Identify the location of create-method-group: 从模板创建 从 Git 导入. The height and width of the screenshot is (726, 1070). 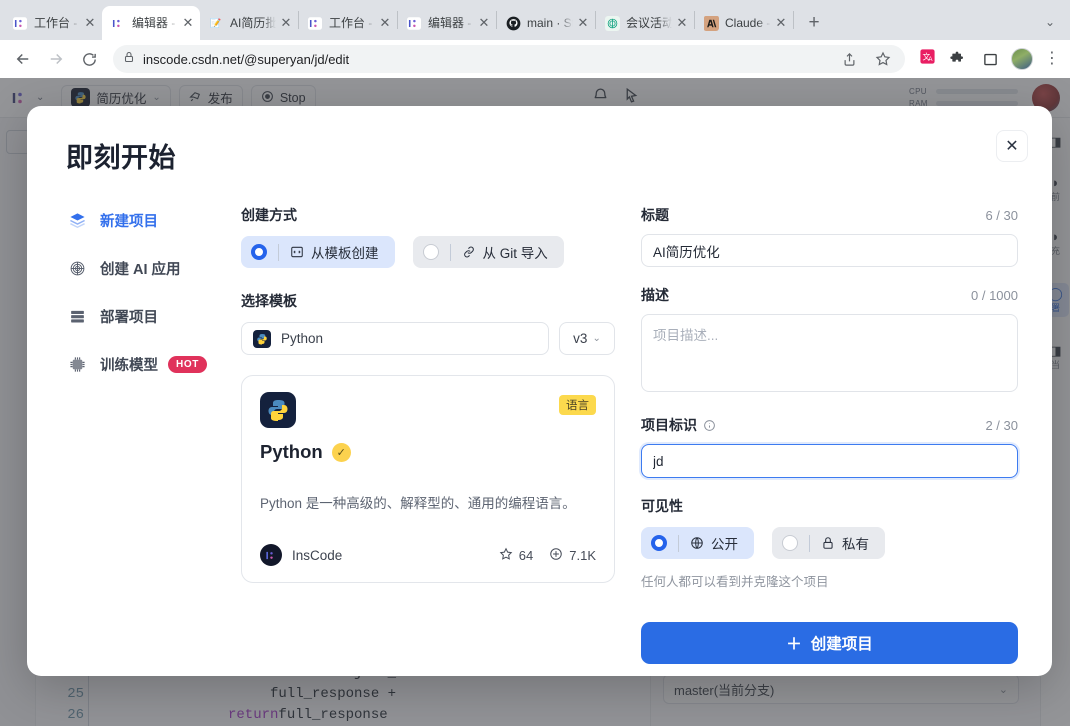
(428, 252).